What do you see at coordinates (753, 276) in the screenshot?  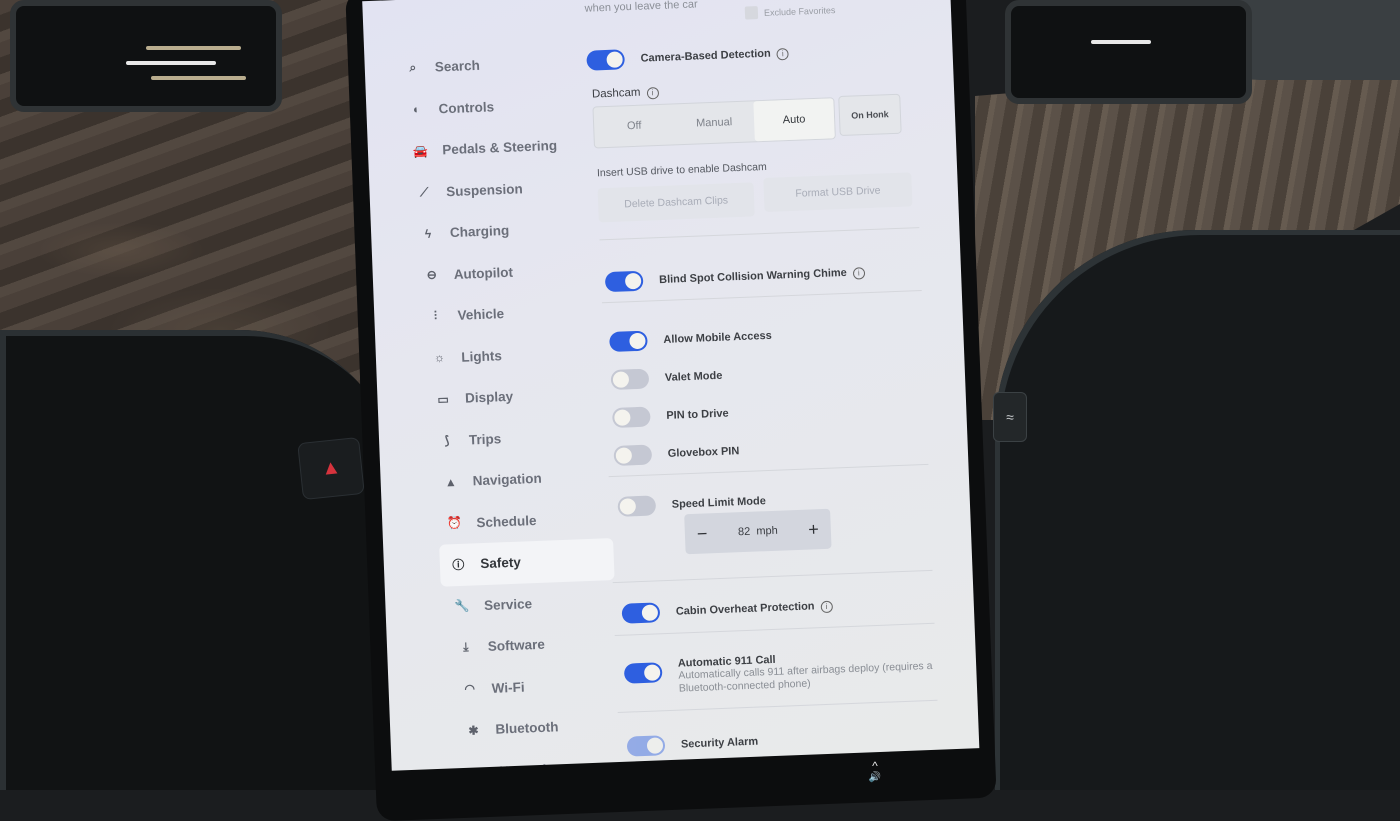 I see `blind-spot-chime-label: Blind Spot Collision Warning Chime` at bounding box center [753, 276].